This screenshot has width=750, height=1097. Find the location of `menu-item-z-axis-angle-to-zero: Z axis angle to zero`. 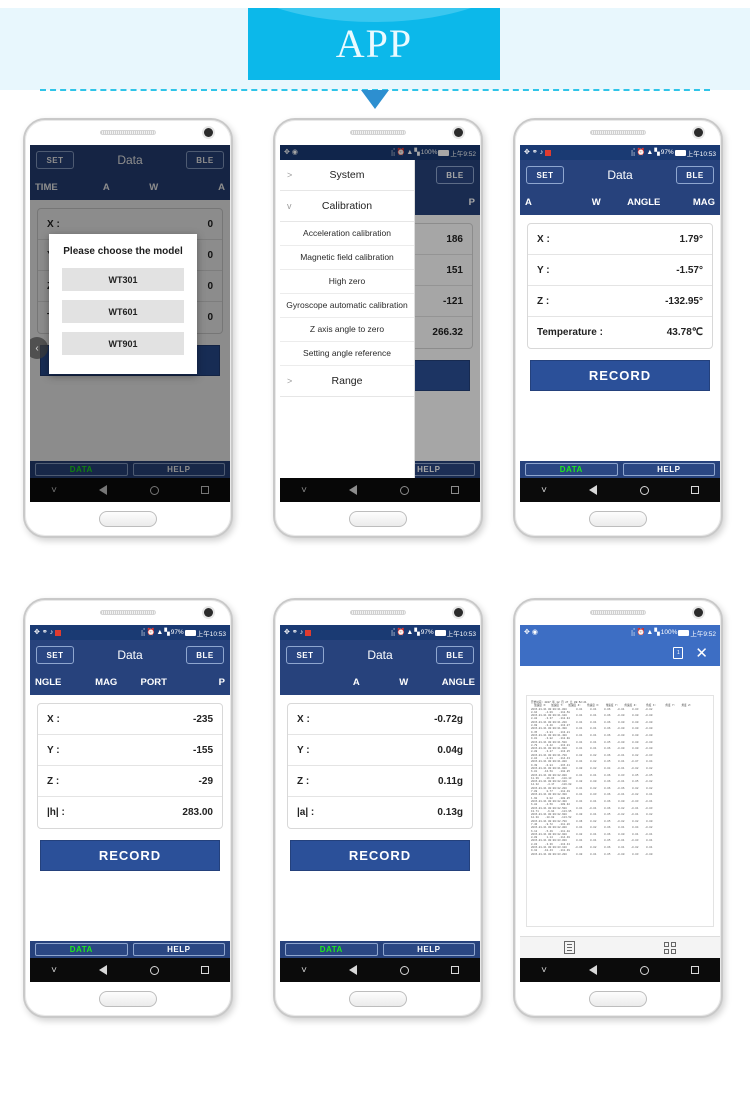

menu-item-z-axis-angle-to-zero: Z axis angle to zero is located at coordinates (347, 330).